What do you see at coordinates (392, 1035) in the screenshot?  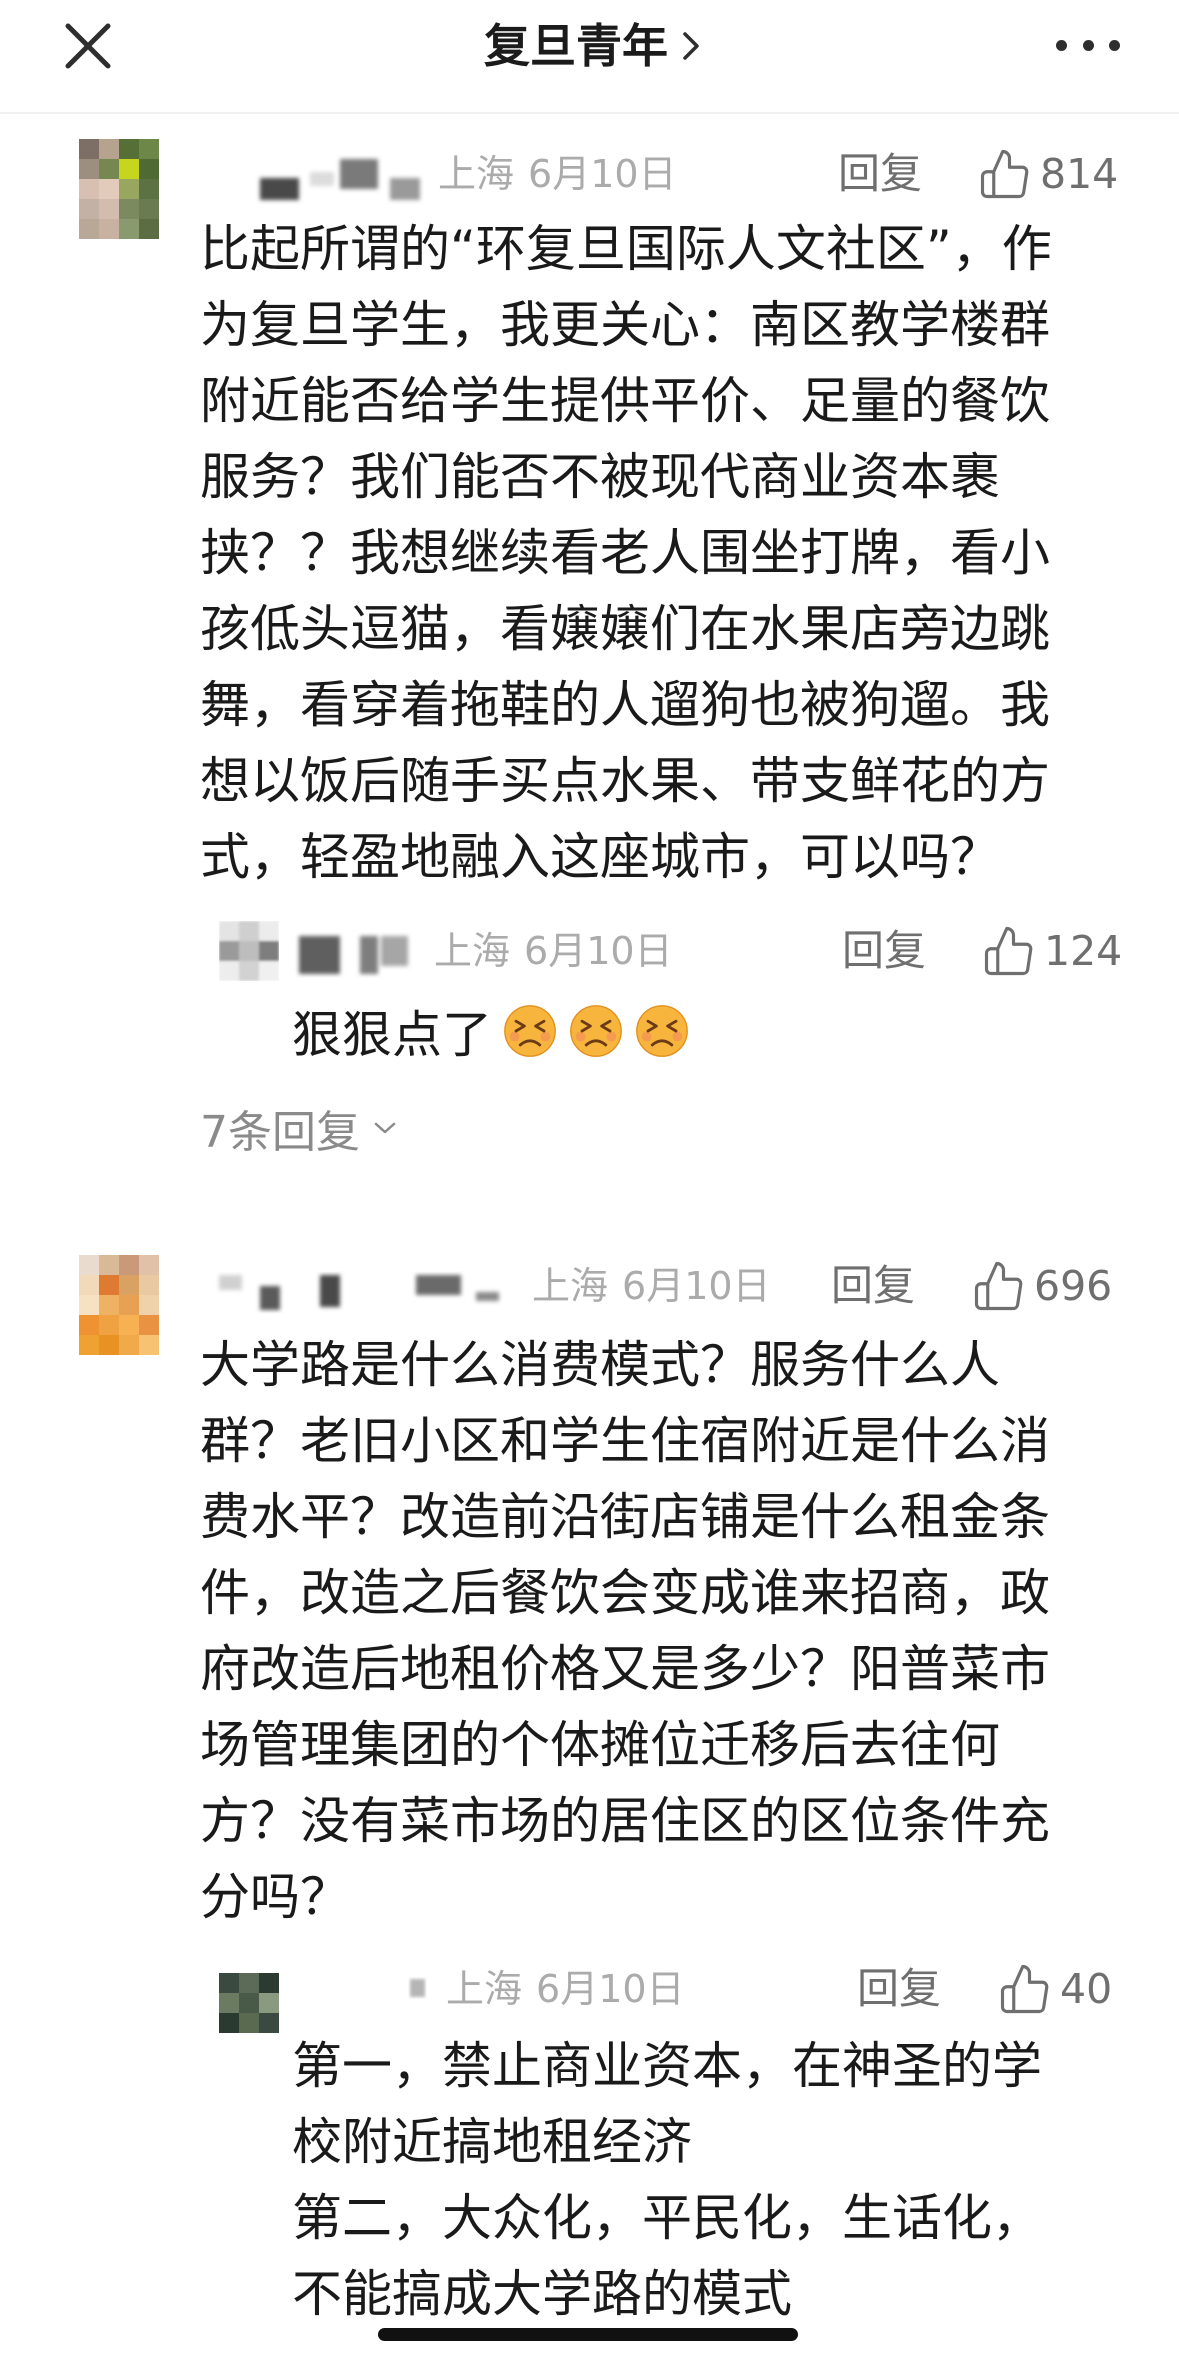 I see `reply-text: 狠狠点了` at bounding box center [392, 1035].